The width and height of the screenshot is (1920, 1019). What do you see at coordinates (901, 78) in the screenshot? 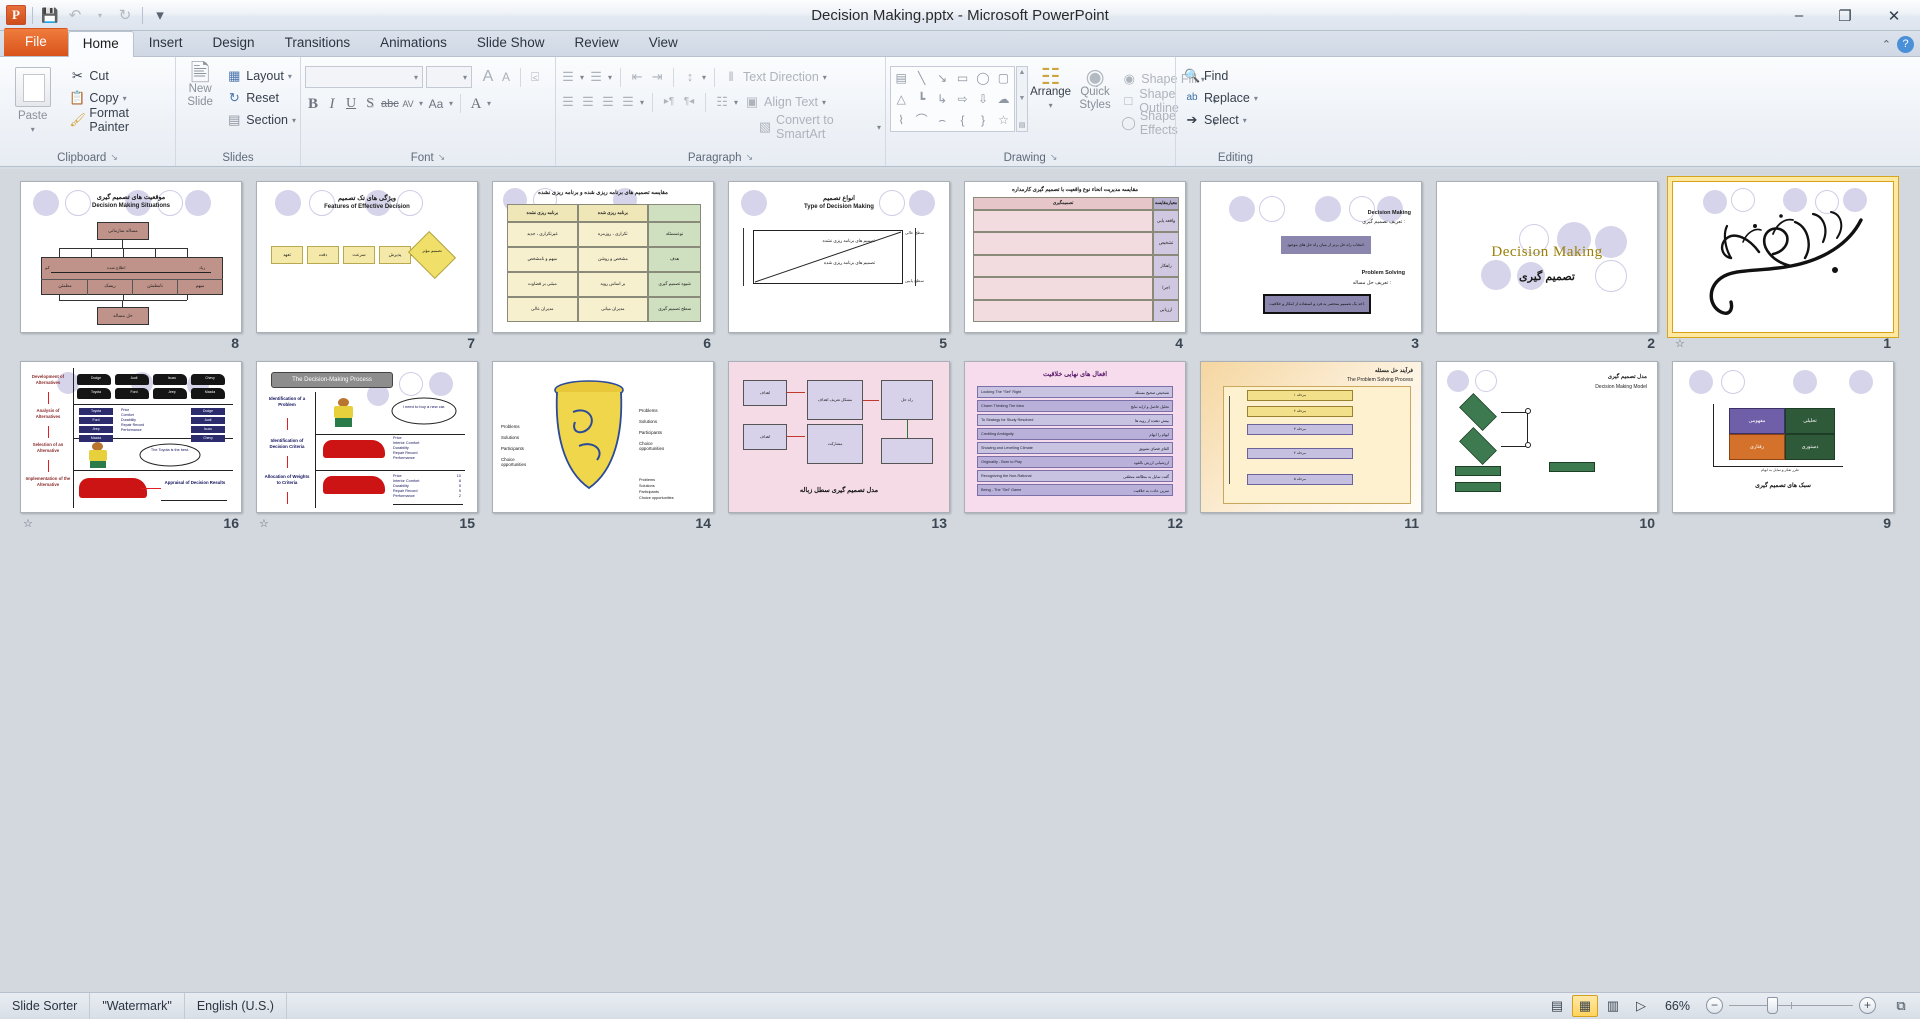
I see `shape-textbox-icon: ▤` at bounding box center [901, 78].